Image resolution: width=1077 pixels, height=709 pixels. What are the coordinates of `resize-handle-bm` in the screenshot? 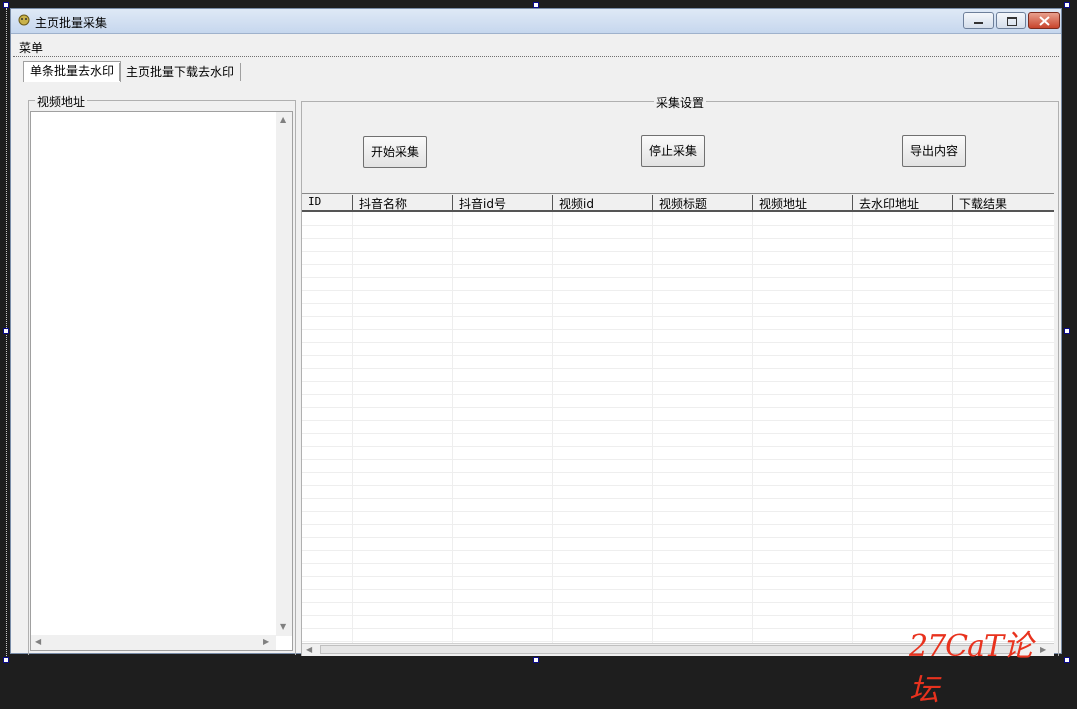 It's located at (536, 660).